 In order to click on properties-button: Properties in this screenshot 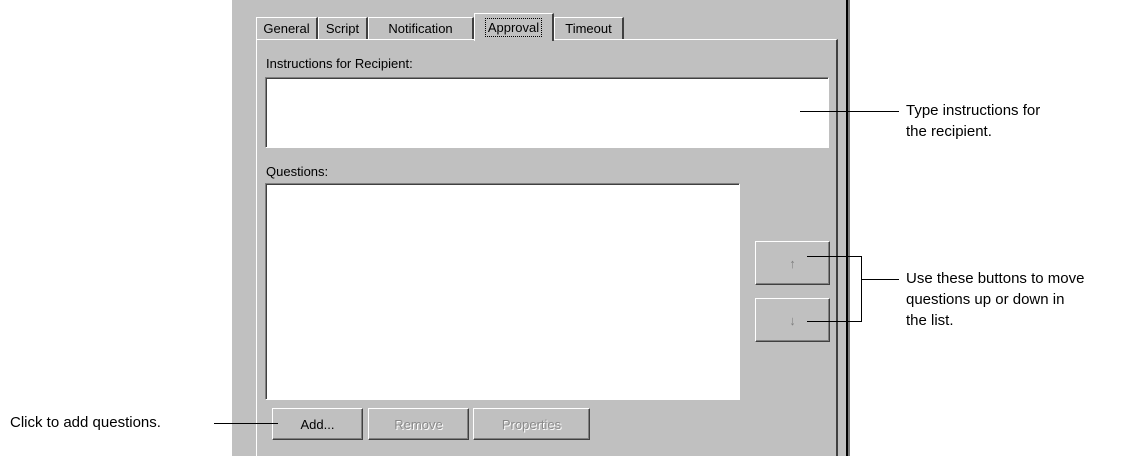, I will do `click(531, 424)`.